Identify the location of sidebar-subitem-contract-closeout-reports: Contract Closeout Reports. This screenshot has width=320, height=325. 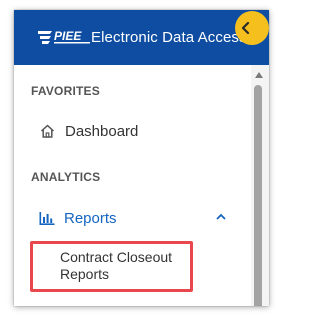
(112, 266).